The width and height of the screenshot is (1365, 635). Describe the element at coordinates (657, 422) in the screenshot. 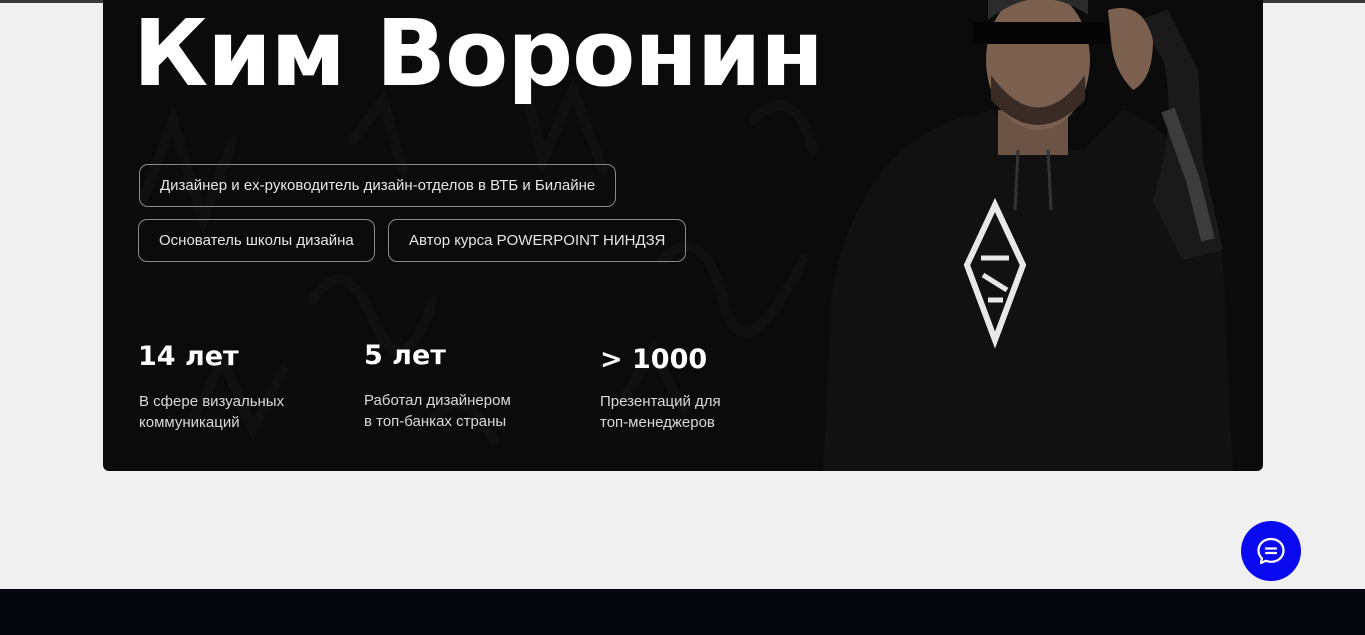

I see `stat-description-line: топ-менеджеров` at that location.